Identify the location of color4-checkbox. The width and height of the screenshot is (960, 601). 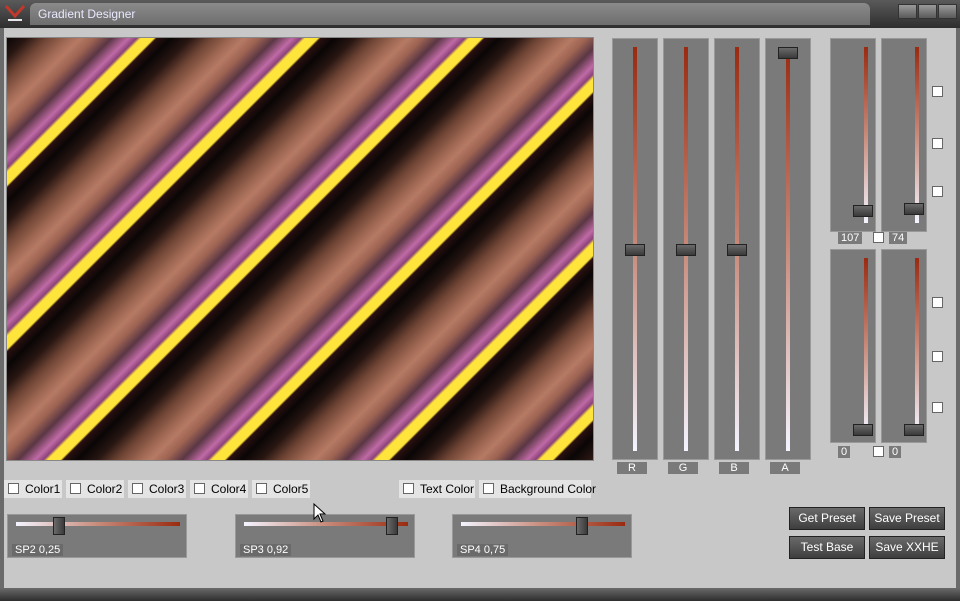
(199, 488).